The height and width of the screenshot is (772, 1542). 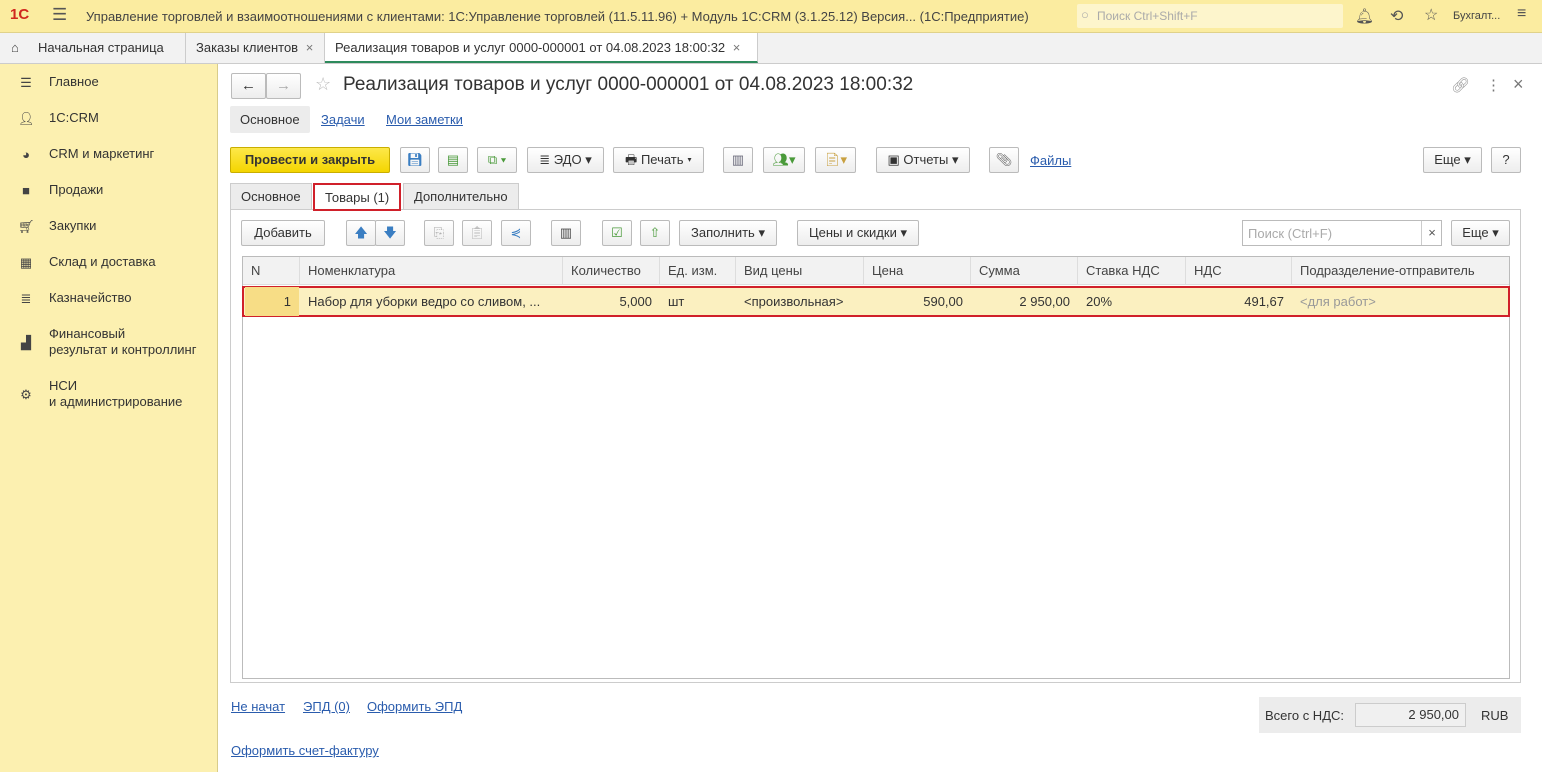 What do you see at coordinates (255, 48) in the screenshot?
I see `tab-customer-orders: Заказы клиентов ×` at bounding box center [255, 48].